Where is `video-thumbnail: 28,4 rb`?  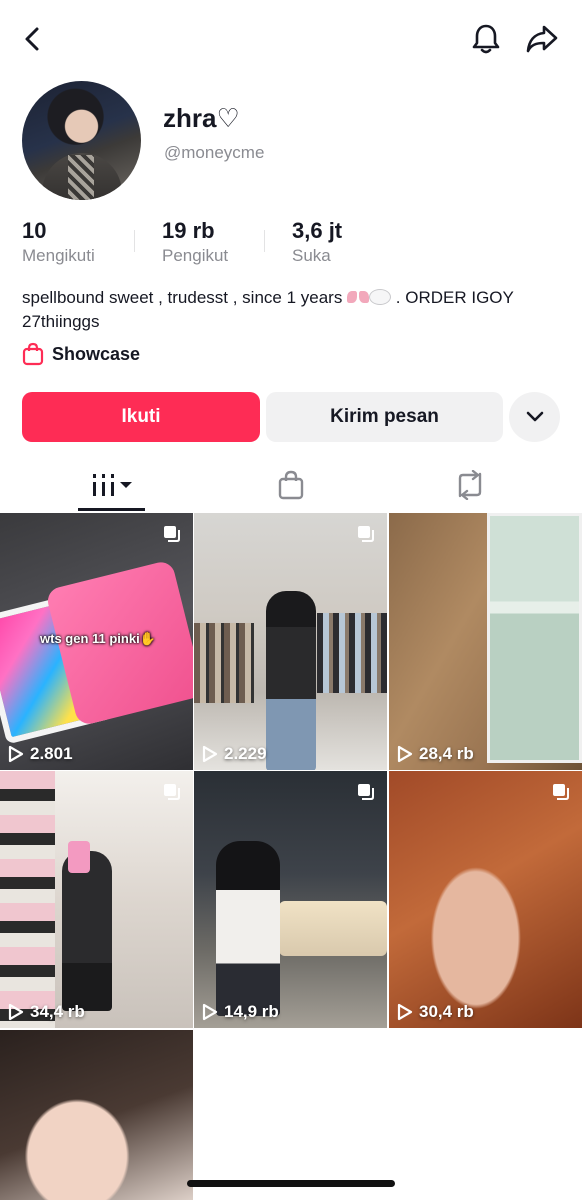 video-thumbnail: 28,4 rb is located at coordinates (485, 641).